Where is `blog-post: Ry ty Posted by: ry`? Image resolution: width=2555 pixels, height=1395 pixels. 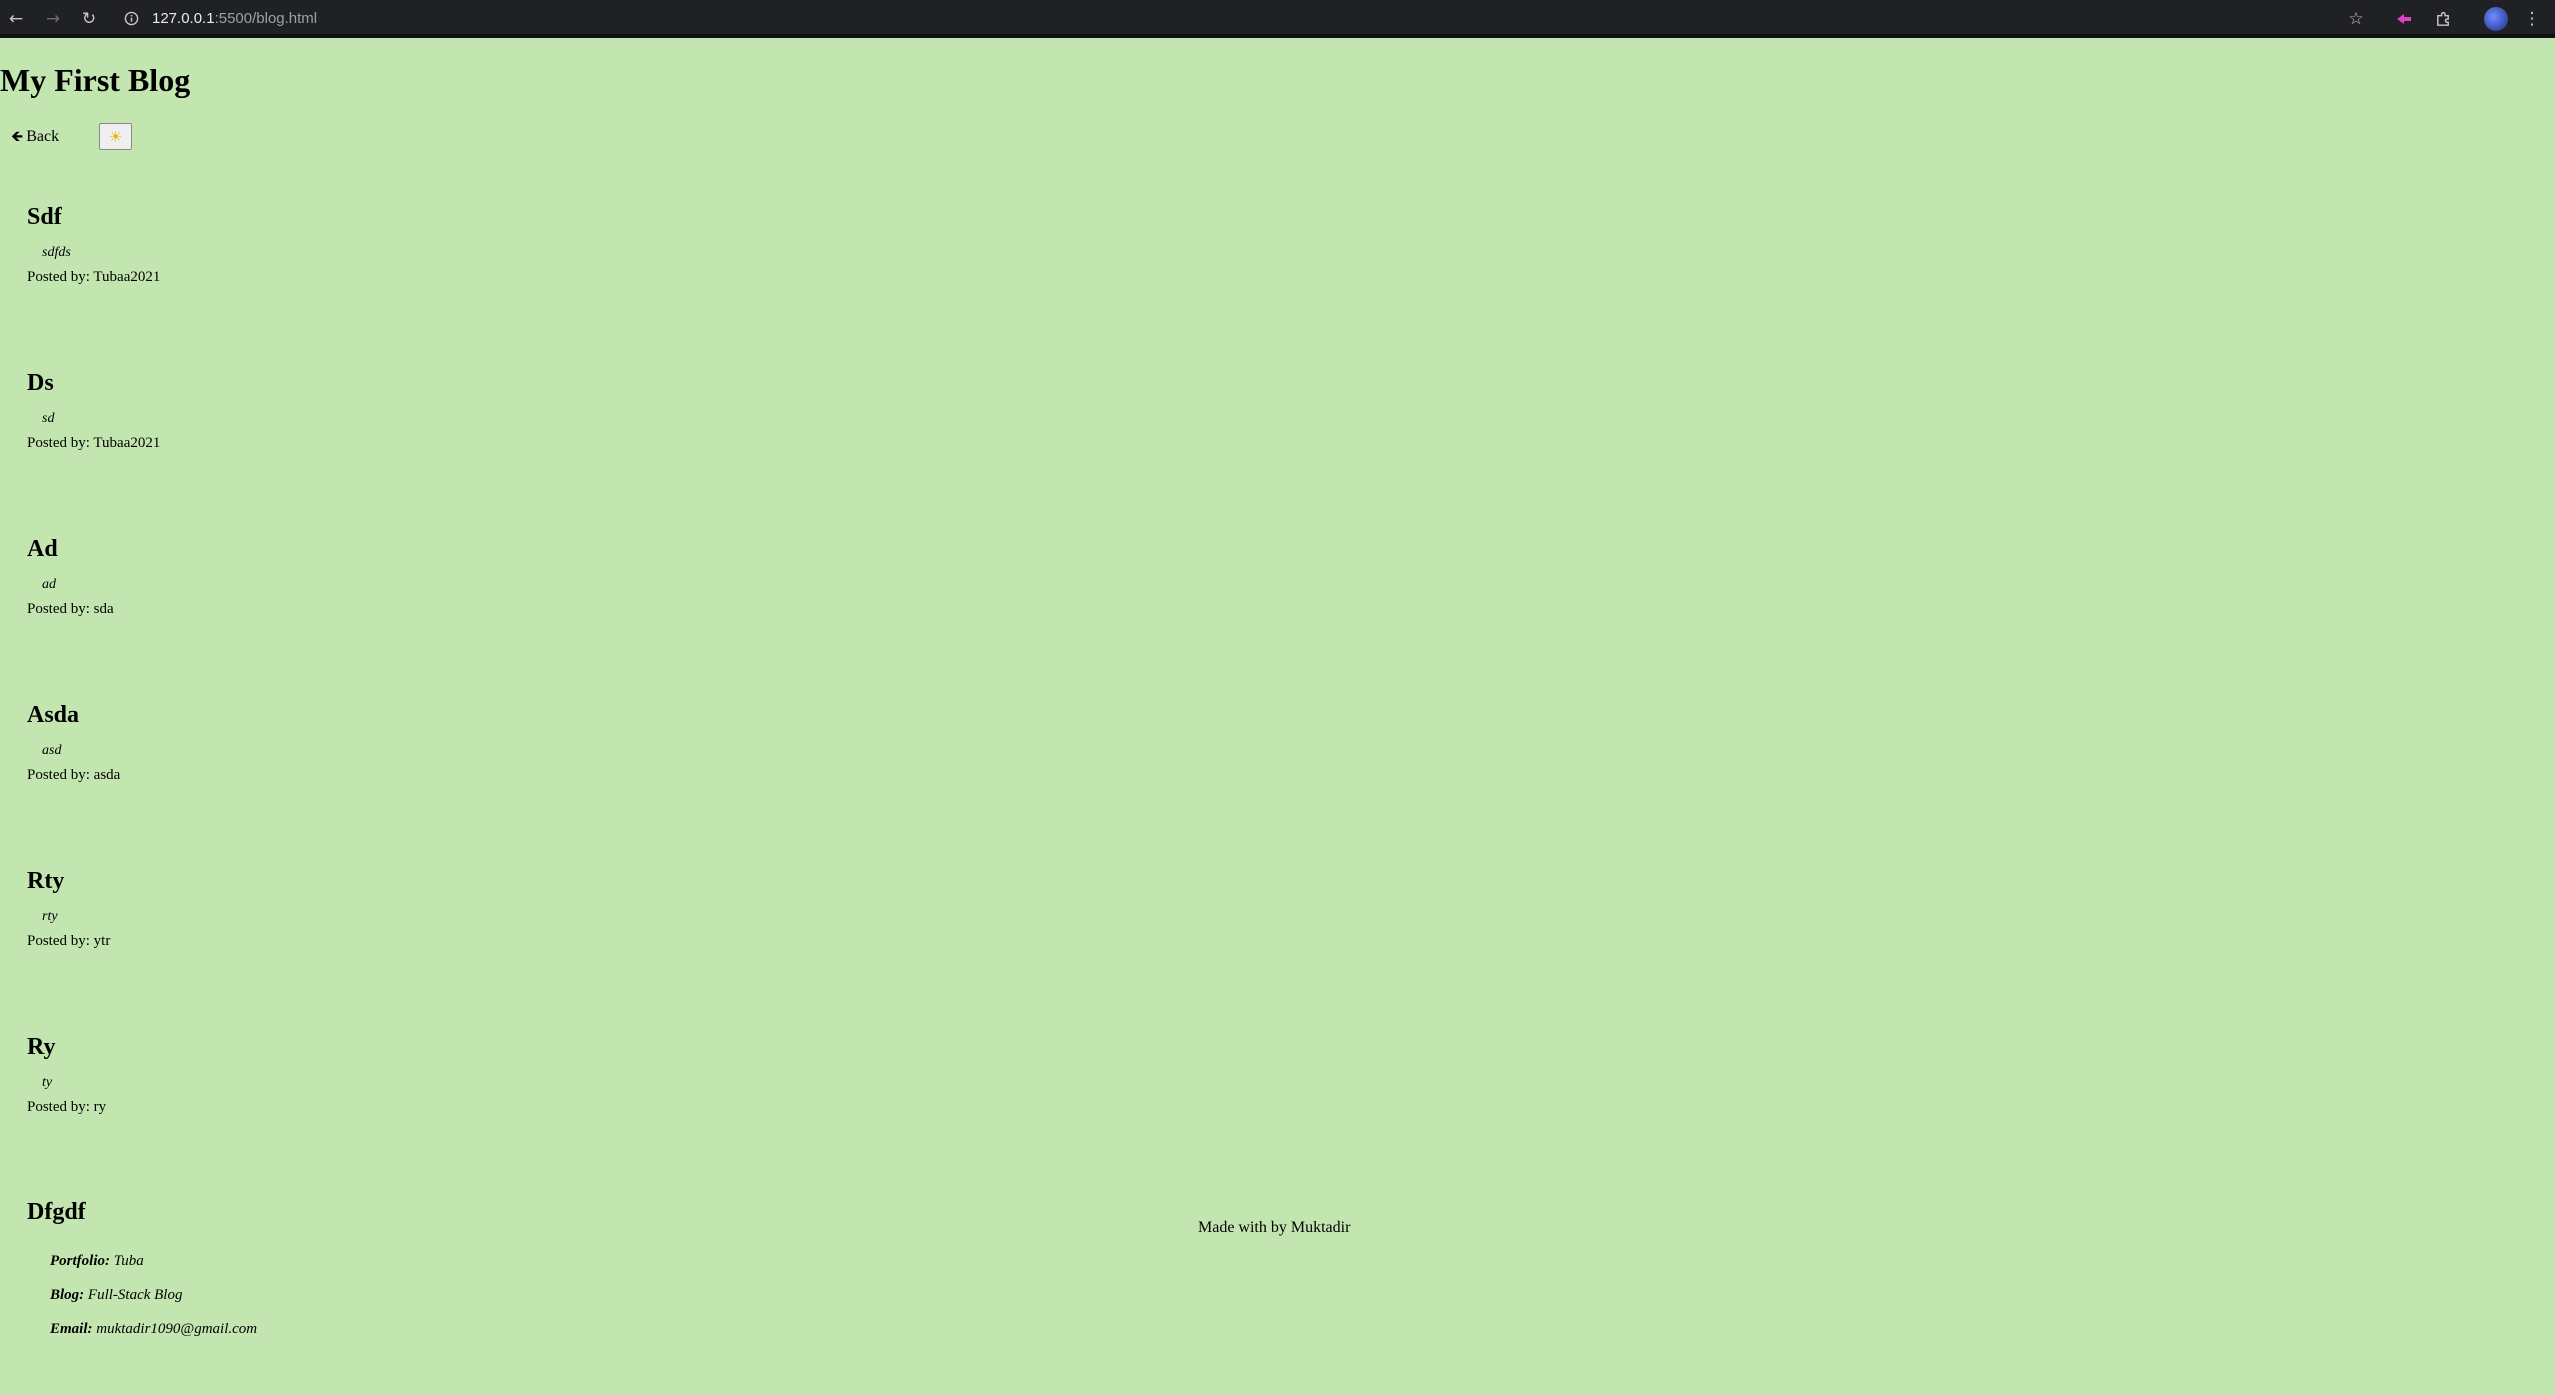 blog-post: Ry ty Posted by: ry is located at coordinates (66, 1074).